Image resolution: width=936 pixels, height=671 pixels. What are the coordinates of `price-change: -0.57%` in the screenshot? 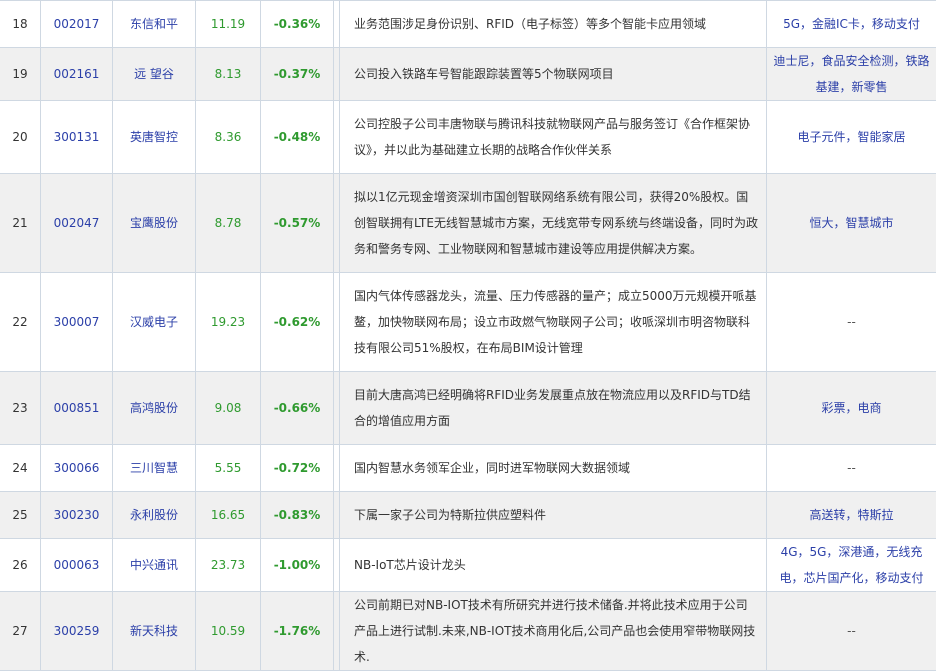 It's located at (297, 223).